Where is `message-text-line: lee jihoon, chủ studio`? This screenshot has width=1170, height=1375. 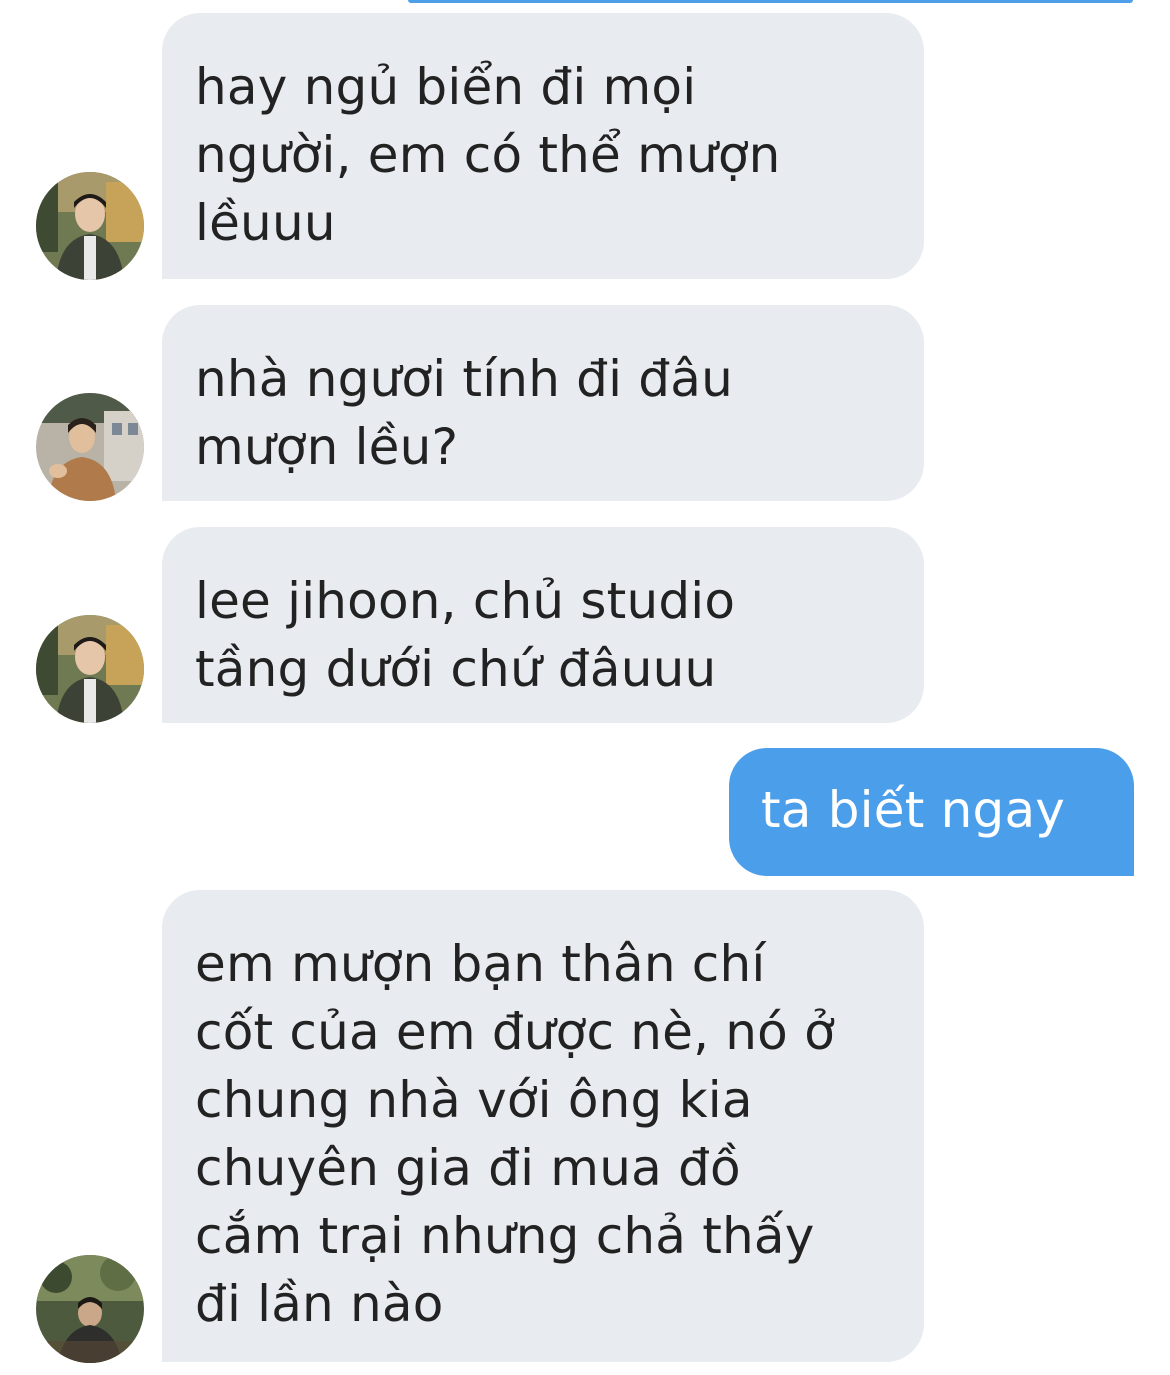
message-text-line: lee jihoon, chủ studio is located at coordinates (465, 601).